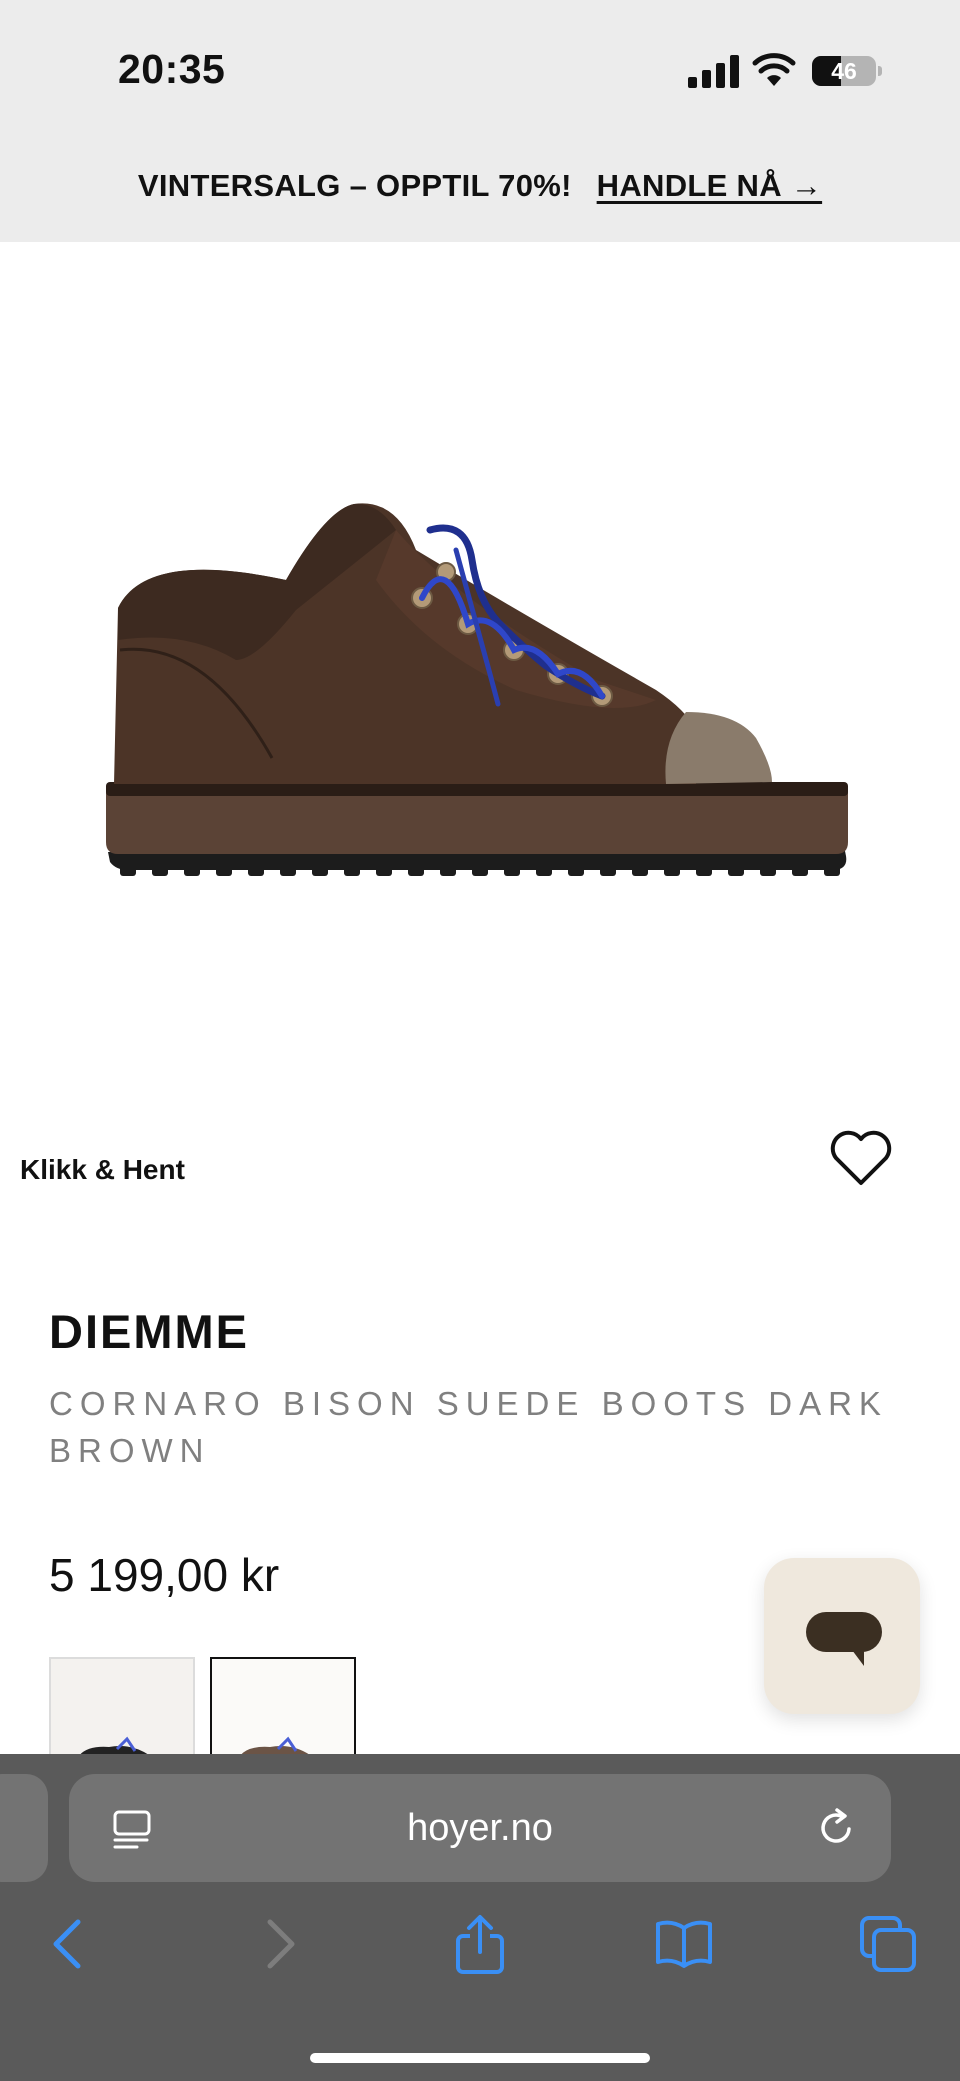 The width and height of the screenshot is (960, 2081). What do you see at coordinates (354, 185) in the screenshot?
I see `promo-text: VINTERSALG – OPPTIL 70%!` at bounding box center [354, 185].